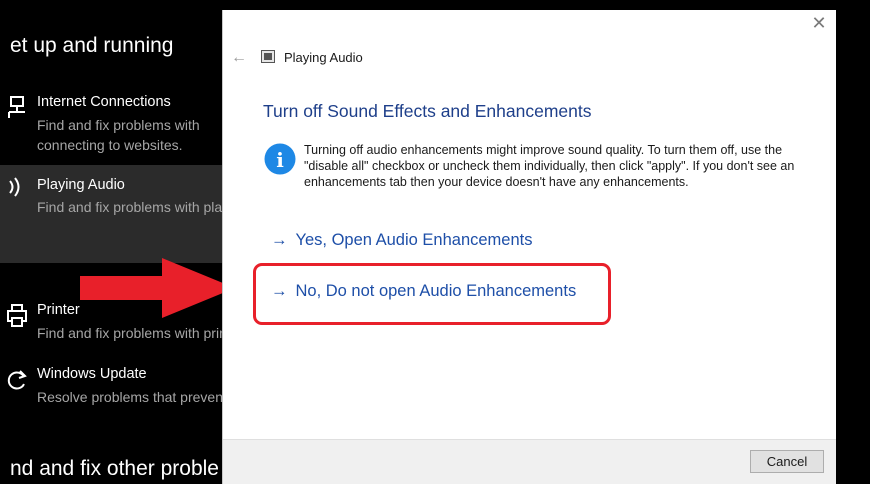 The height and width of the screenshot is (484, 870). Describe the element at coordinates (129, 333) in the screenshot. I see `bg-item-desc: Find and fix problems with printing` at that location.